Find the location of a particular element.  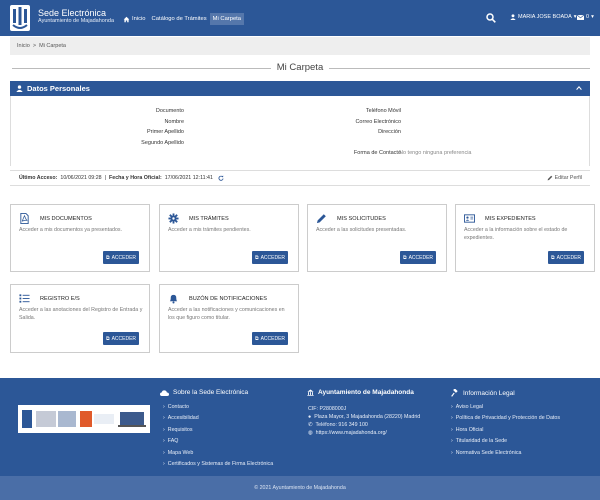

globe-icon: ◍ is located at coordinates (310, 433).